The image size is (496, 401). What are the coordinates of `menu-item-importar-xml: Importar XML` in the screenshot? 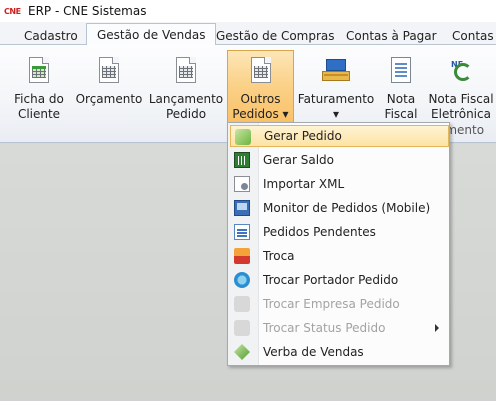 It's located at (339, 184).